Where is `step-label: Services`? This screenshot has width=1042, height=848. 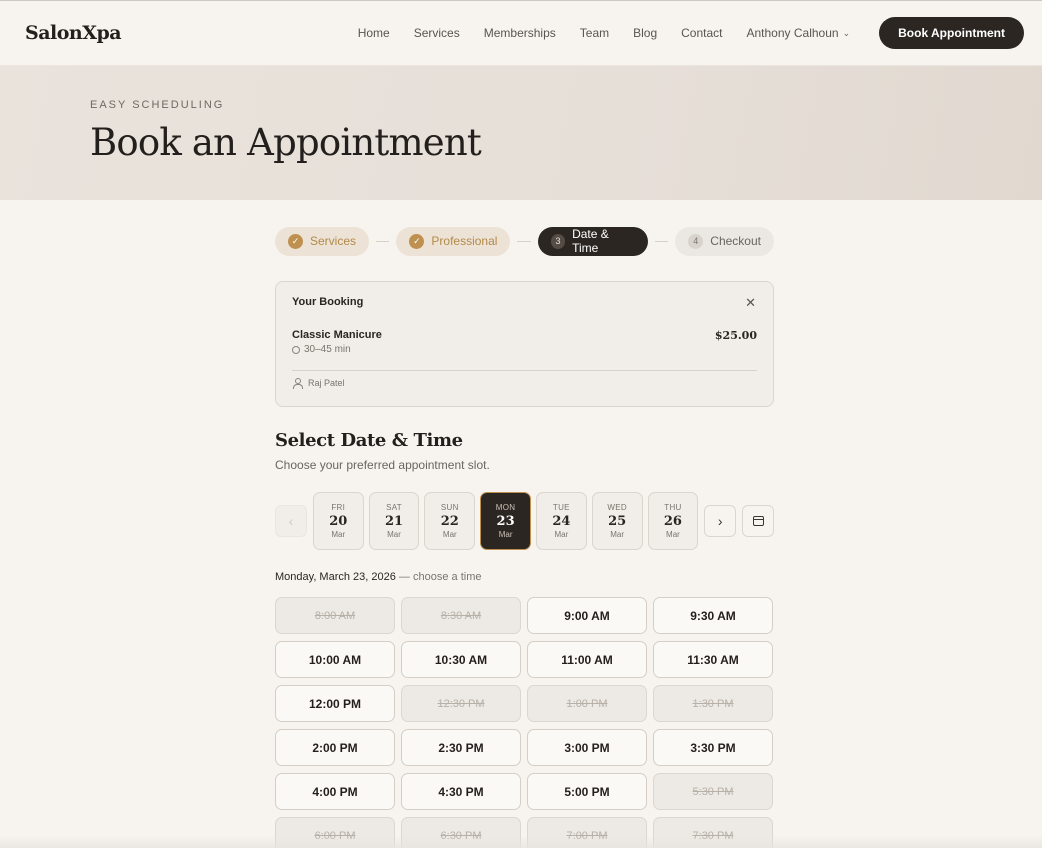 step-label: Services is located at coordinates (333, 241).